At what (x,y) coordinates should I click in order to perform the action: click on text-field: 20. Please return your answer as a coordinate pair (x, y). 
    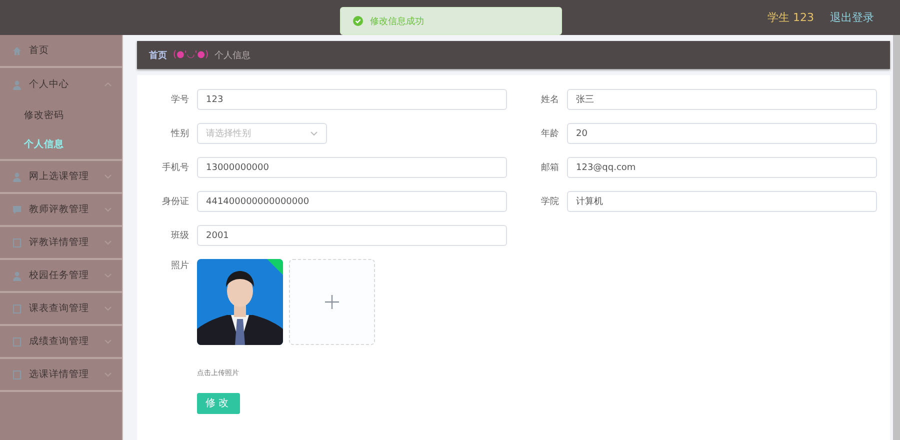
    Looking at the image, I should click on (722, 133).